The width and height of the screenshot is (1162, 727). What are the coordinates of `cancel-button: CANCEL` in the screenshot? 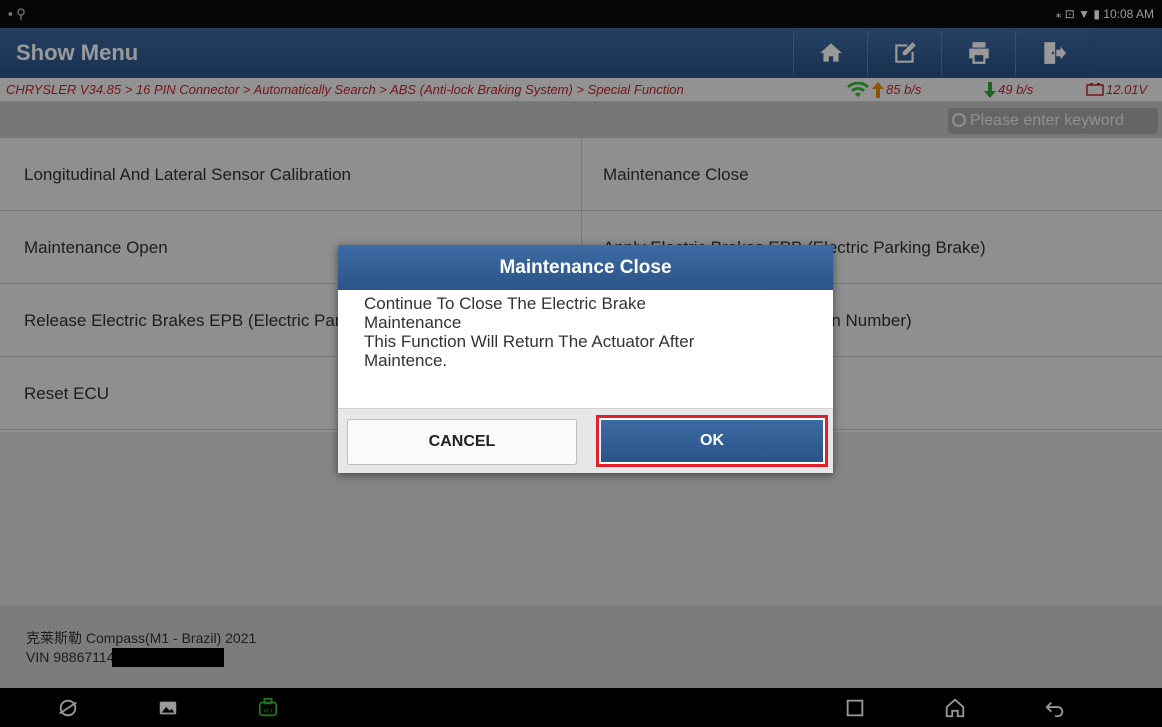 It's located at (462, 442).